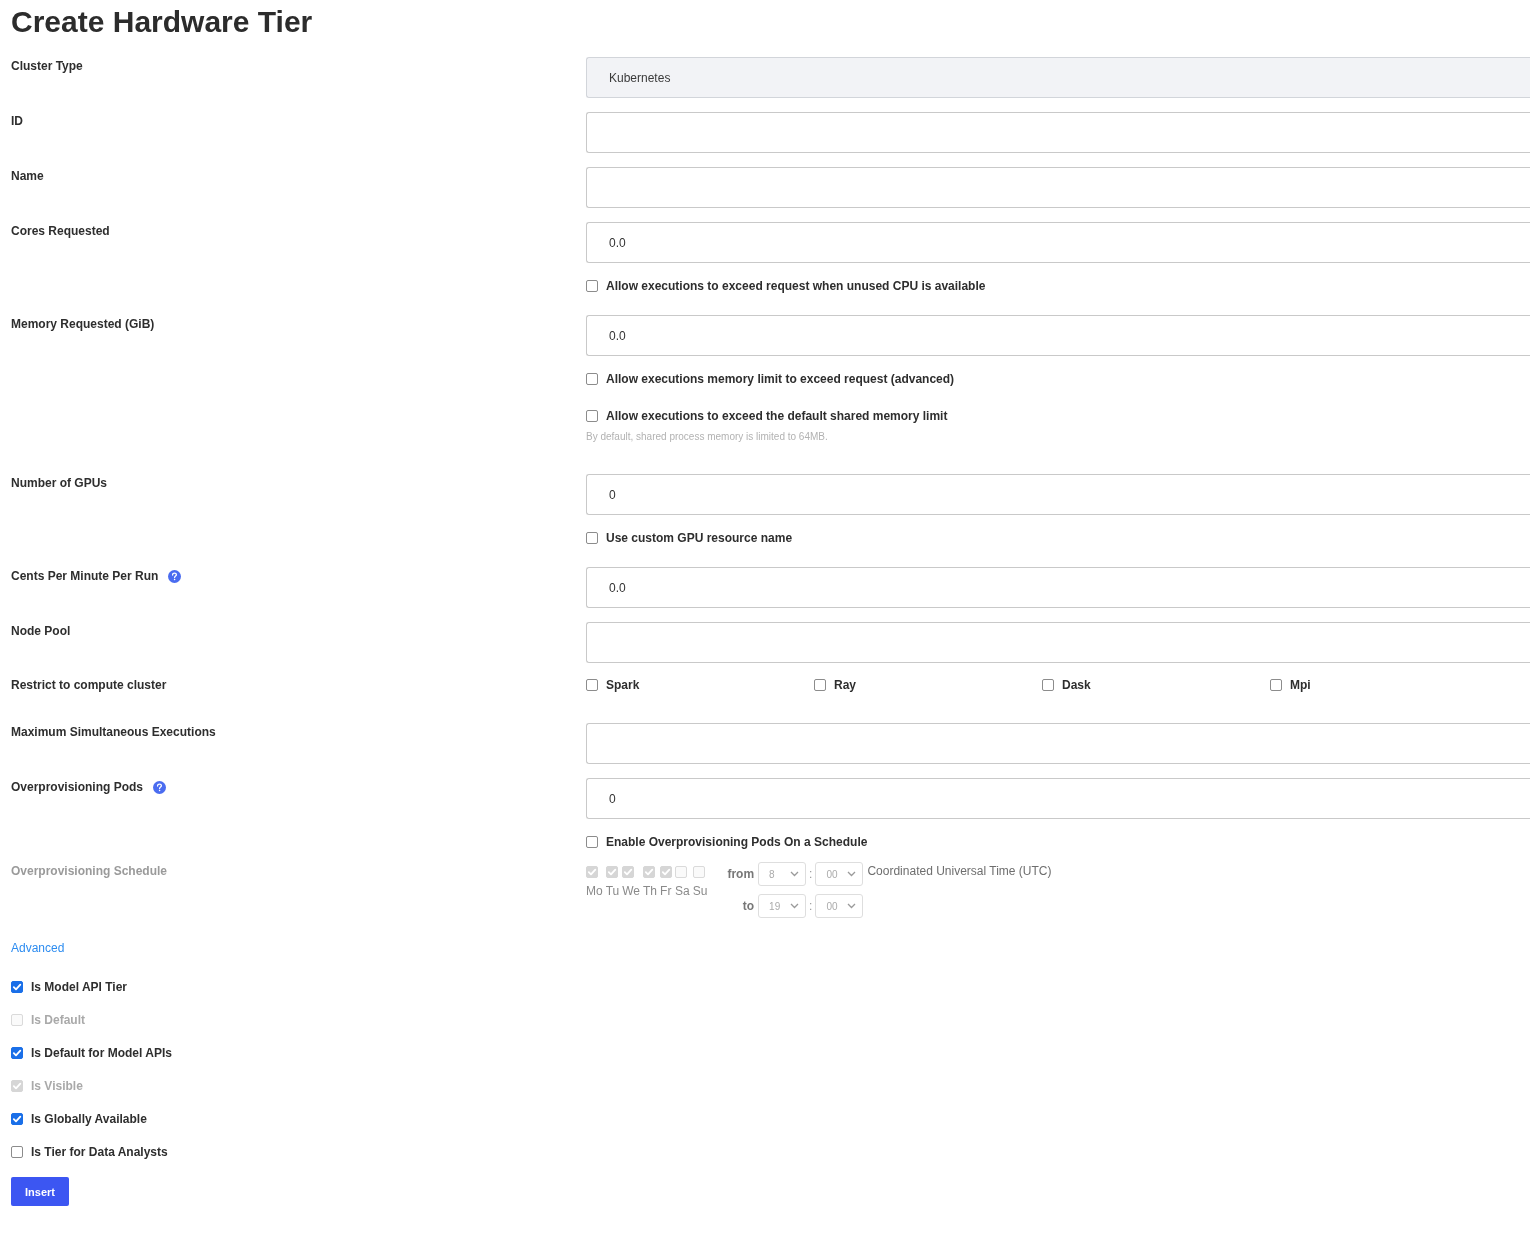  What do you see at coordinates (1076, 685) in the screenshot?
I see `checkbox-label: Dask` at bounding box center [1076, 685].